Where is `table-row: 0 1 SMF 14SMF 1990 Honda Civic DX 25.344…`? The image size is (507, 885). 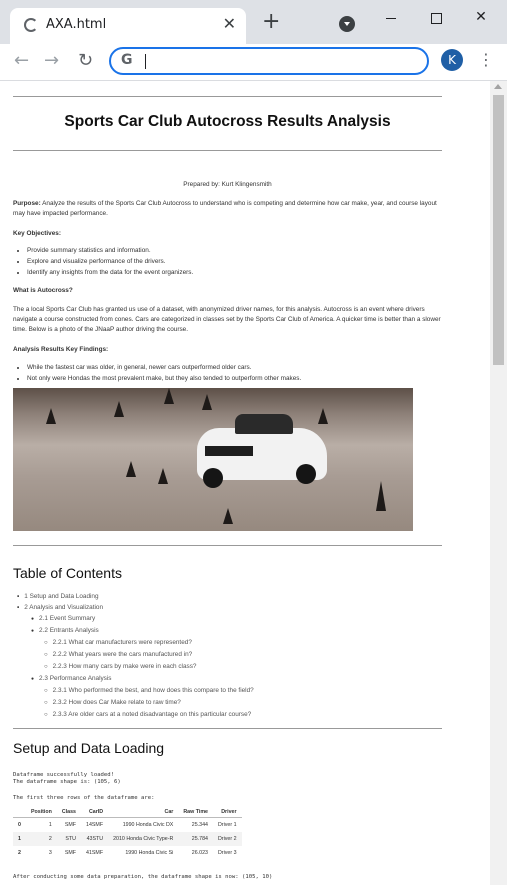 table-row: 0 1 SMF 14SMF 1990 Honda Civic DX 25.344… is located at coordinates (127, 825).